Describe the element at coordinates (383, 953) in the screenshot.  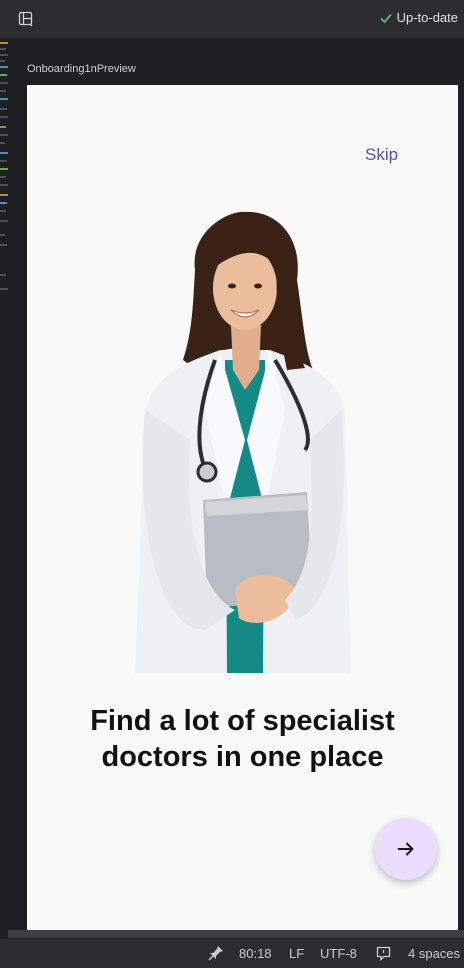
I see `notification-icon` at that location.